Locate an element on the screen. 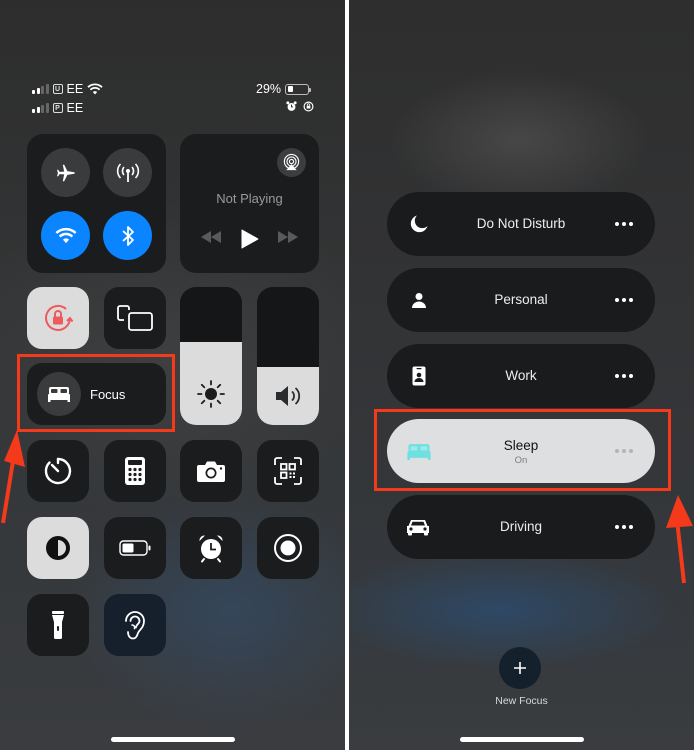 This screenshot has width=694, height=750. airplay-button is located at coordinates (291, 162).